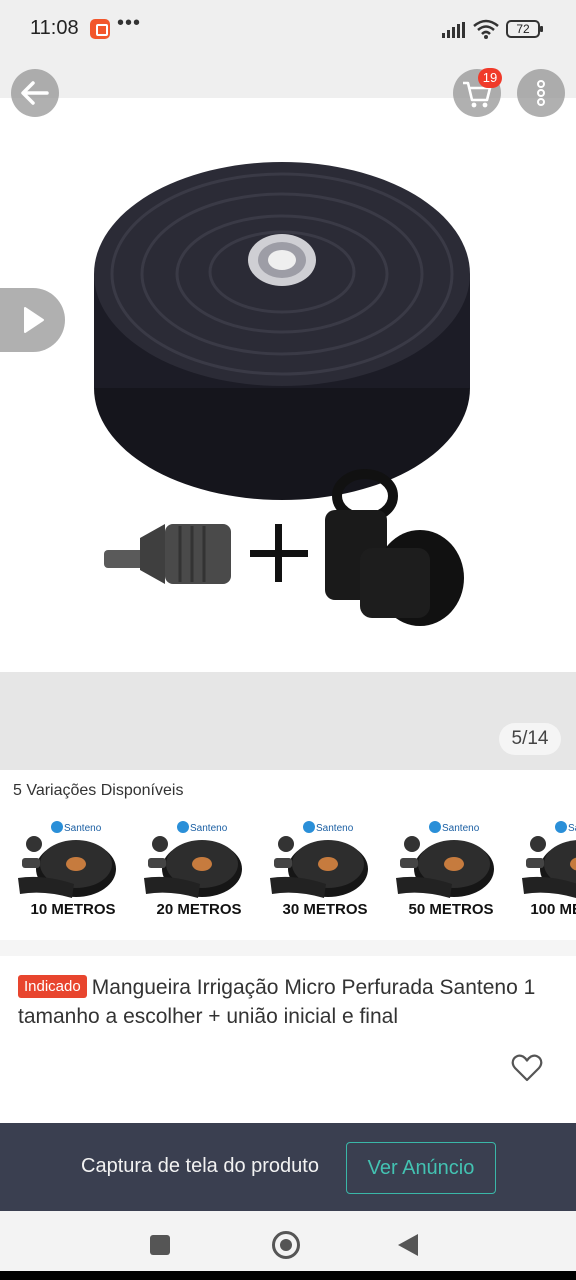  Describe the element at coordinates (286, 1245) in the screenshot. I see `nav-home-icon` at that location.